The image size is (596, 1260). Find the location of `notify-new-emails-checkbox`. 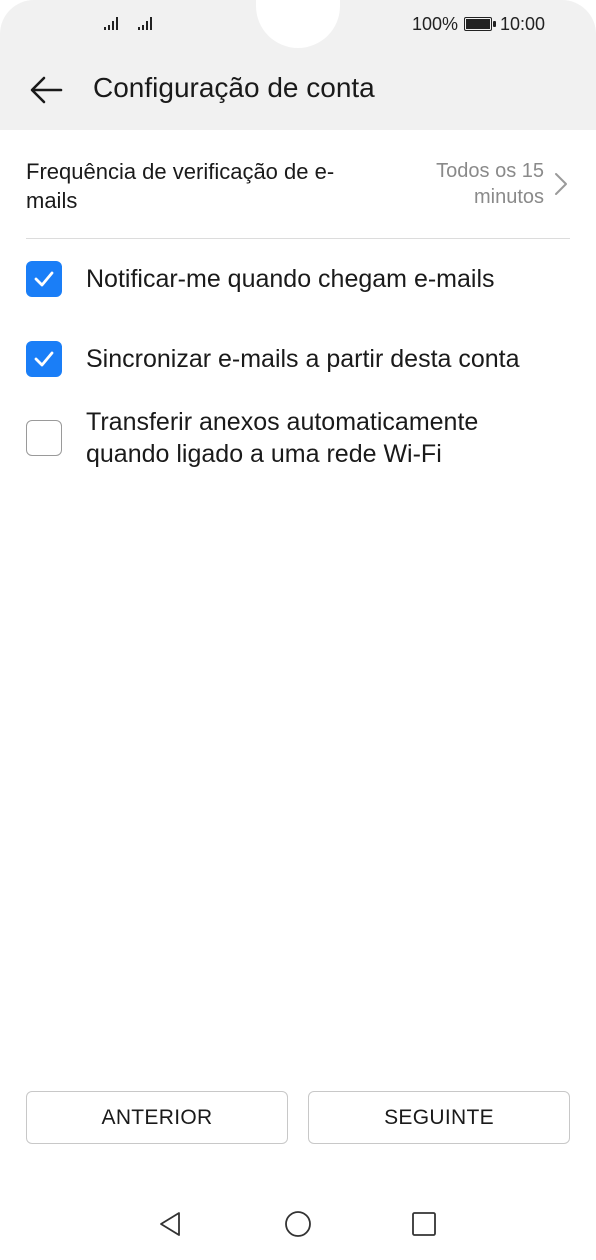

notify-new-emails-checkbox is located at coordinates (44, 279).